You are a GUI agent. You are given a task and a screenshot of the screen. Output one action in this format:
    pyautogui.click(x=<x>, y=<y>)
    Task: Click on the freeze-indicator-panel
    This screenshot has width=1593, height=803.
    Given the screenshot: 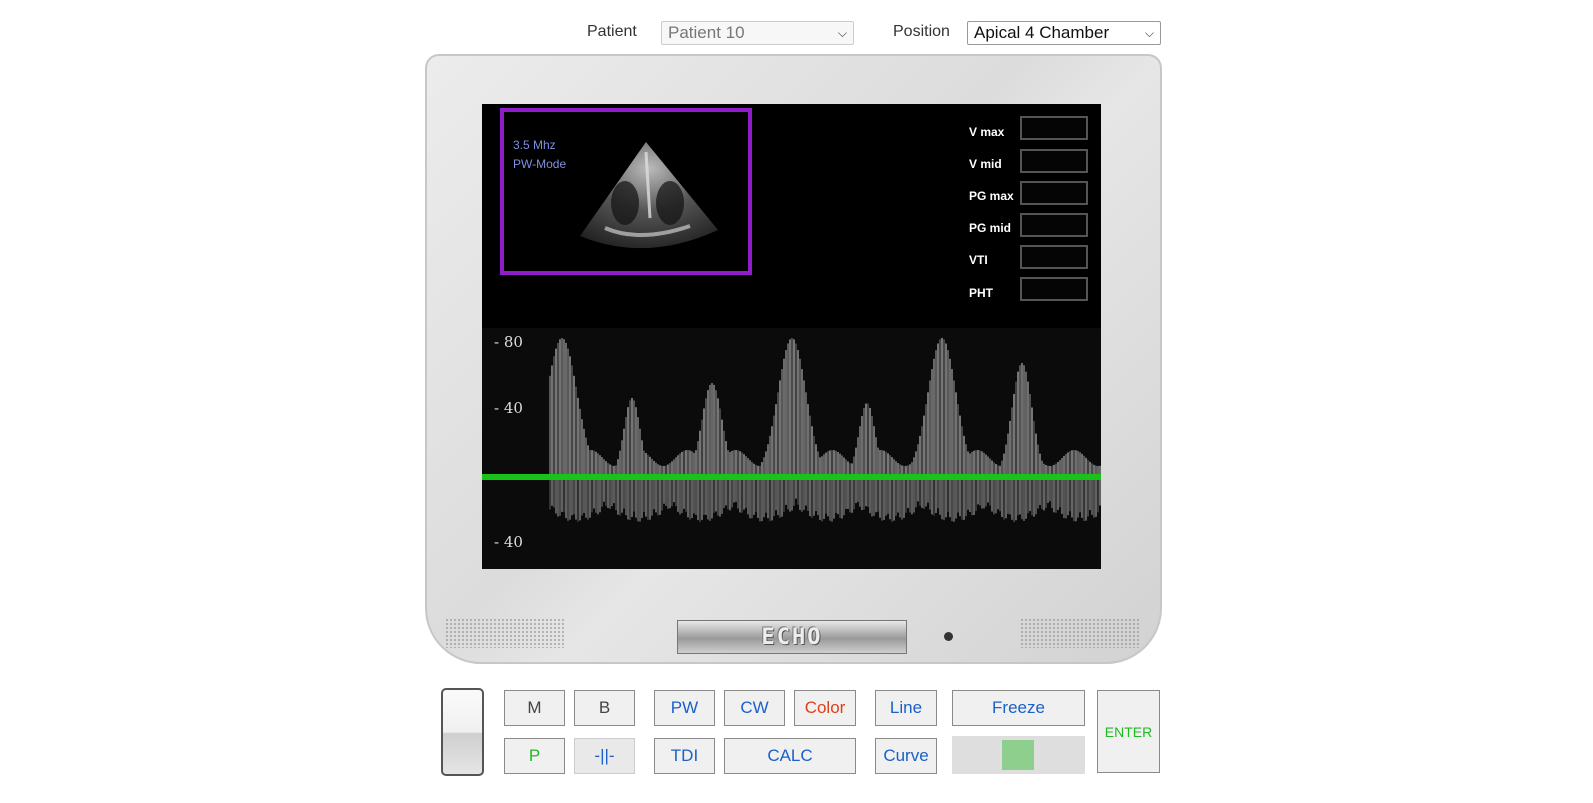 What is the action you would take?
    pyautogui.click(x=1018, y=755)
    